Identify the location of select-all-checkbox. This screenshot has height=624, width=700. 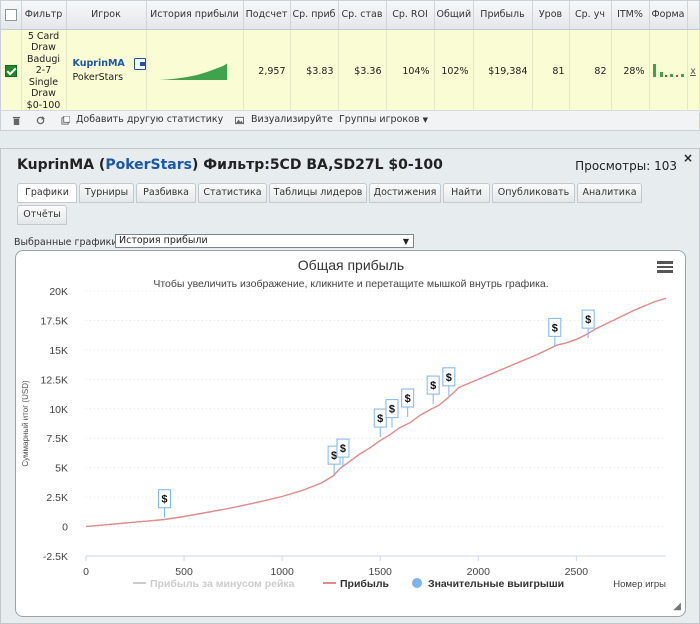
(10, 14).